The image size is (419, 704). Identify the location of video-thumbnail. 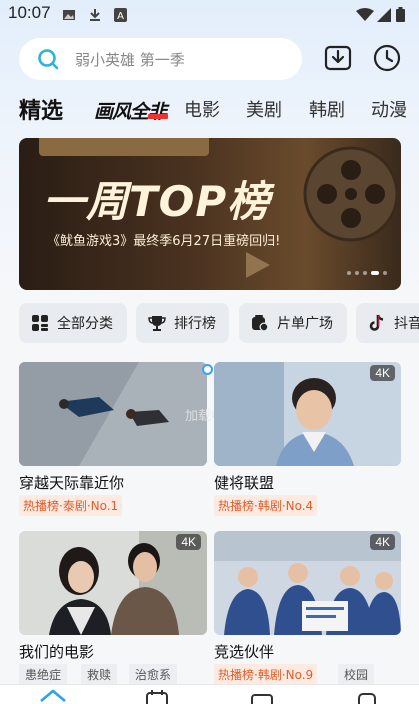
(113, 414).